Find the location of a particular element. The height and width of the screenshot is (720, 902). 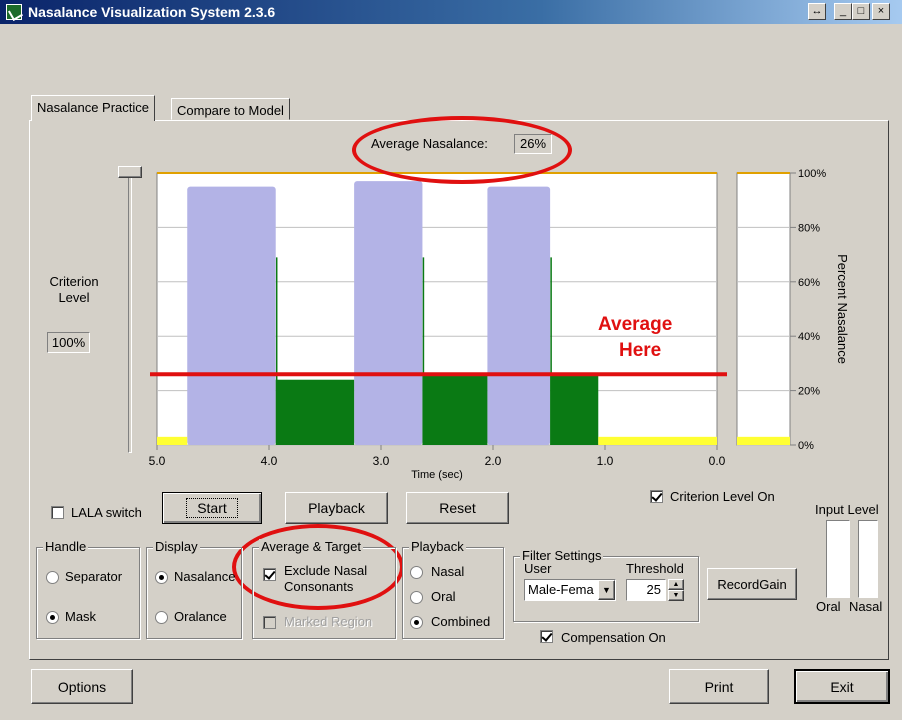

criterion-value: 100% is located at coordinates (68, 342).